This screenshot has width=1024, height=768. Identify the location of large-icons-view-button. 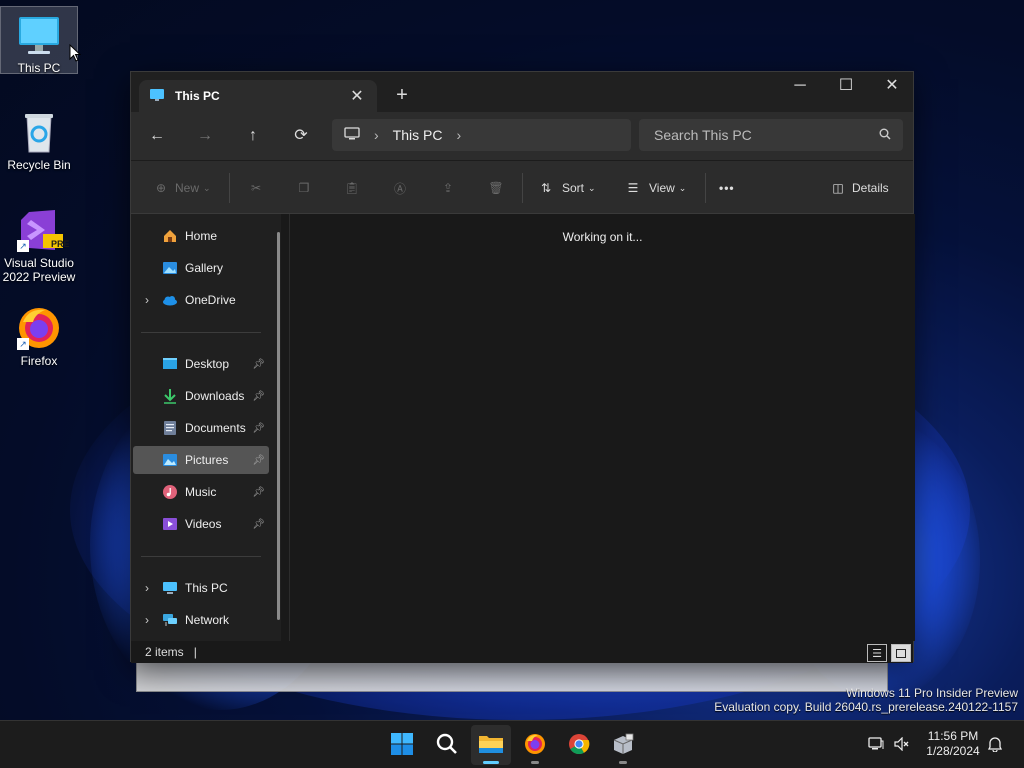
(901, 653).